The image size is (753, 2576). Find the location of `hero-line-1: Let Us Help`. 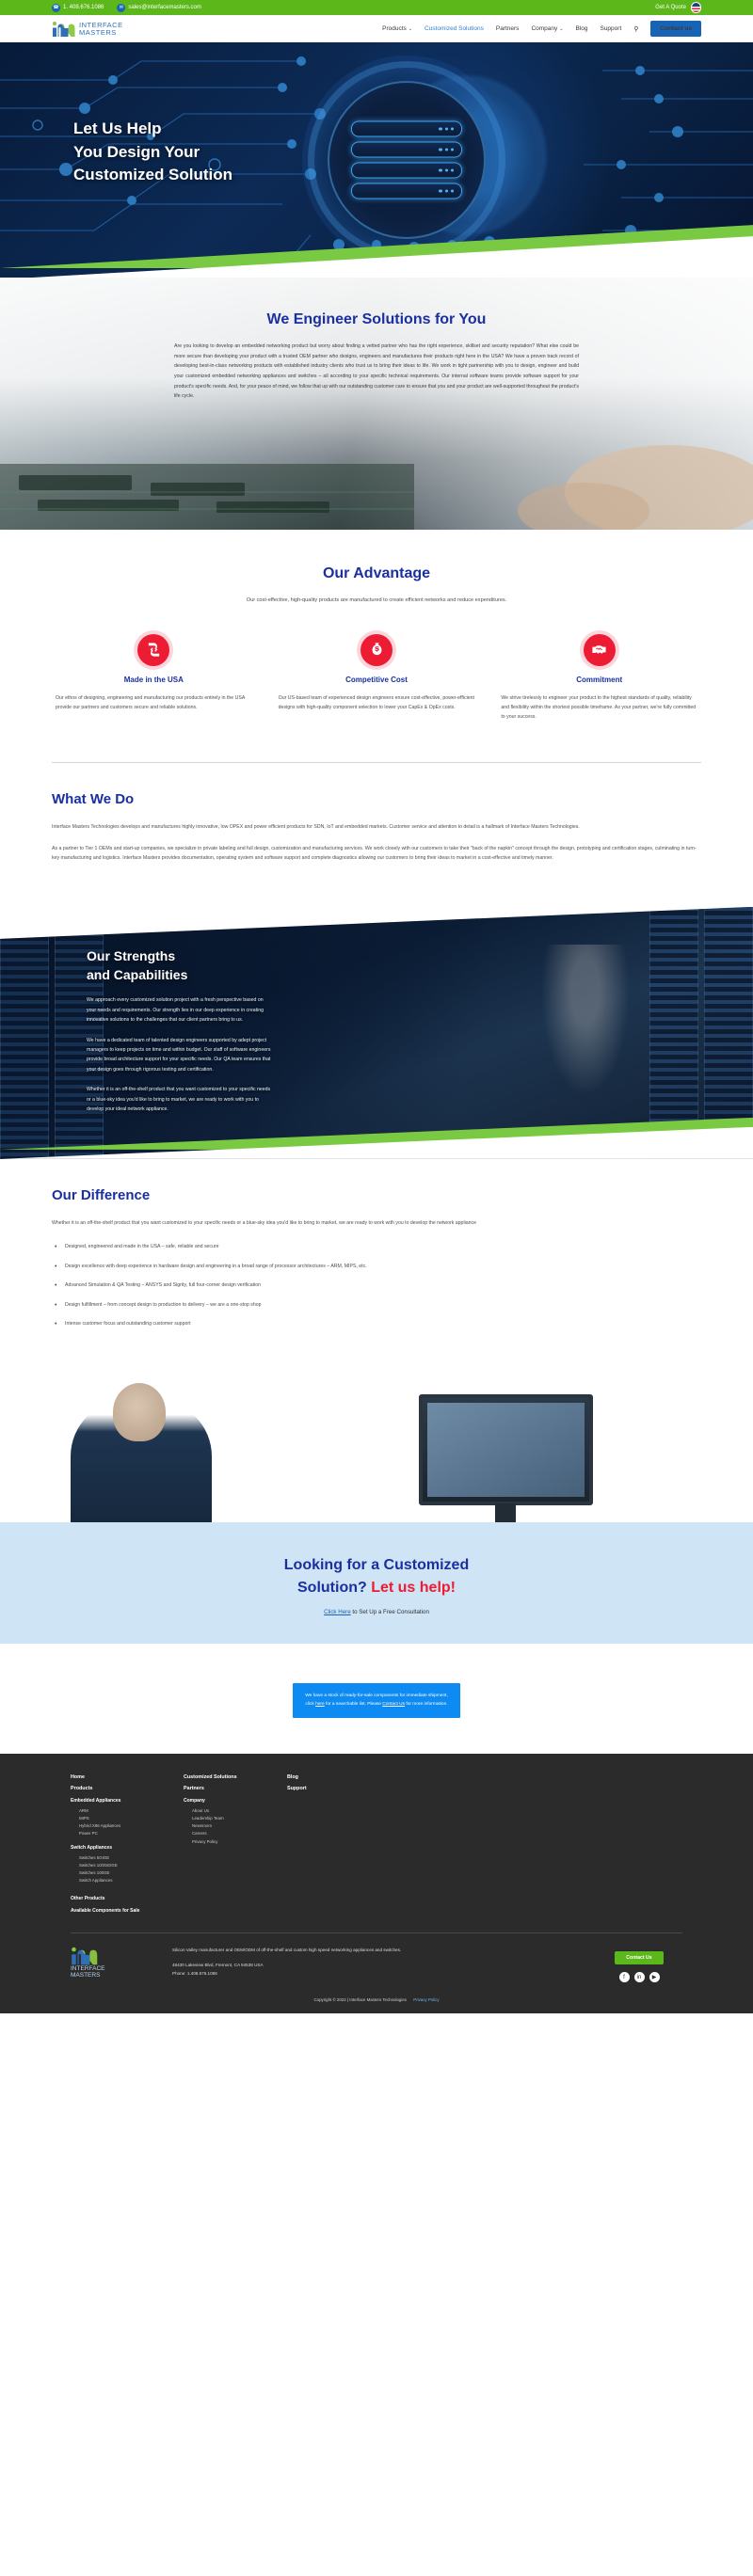

hero-line-1: Let Us Help is located at coordinates (117, 128).